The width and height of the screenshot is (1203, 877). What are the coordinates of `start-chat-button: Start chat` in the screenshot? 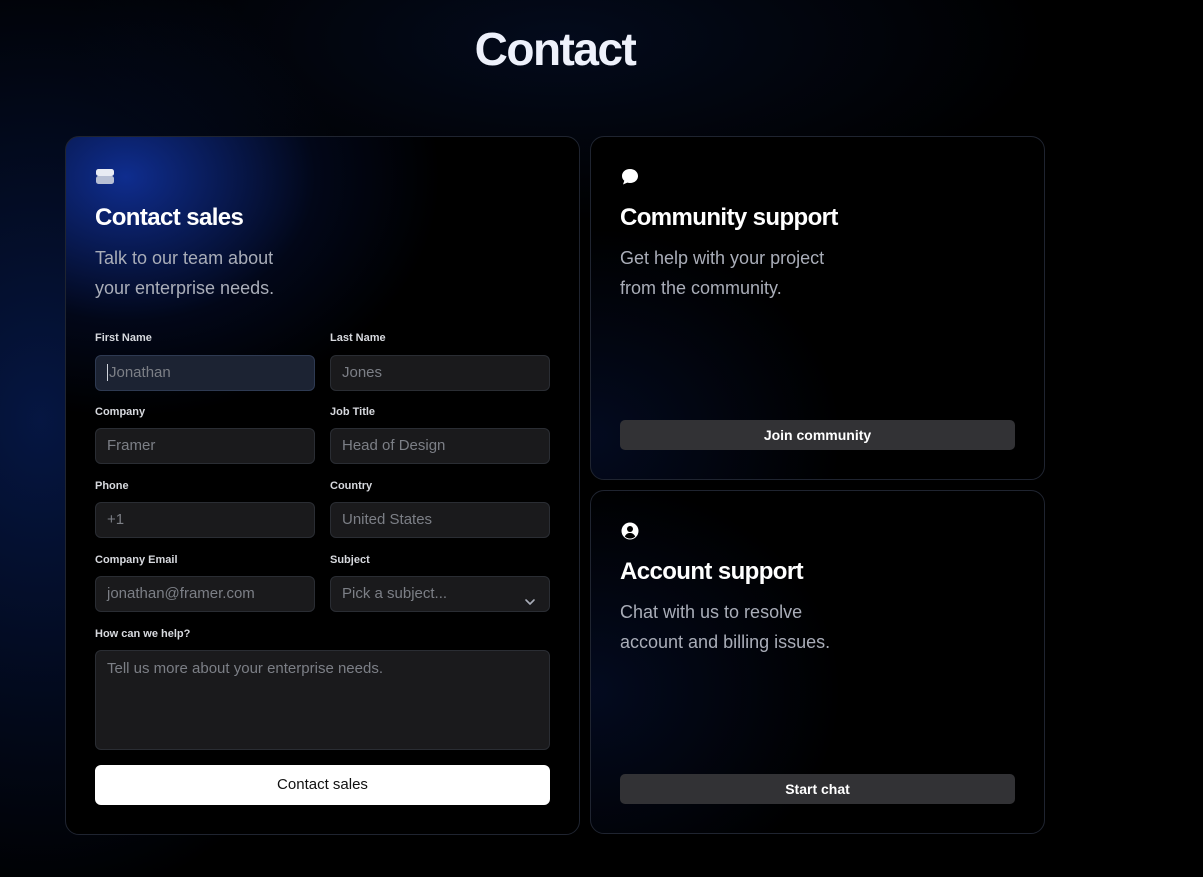 It's located at (817, 789).